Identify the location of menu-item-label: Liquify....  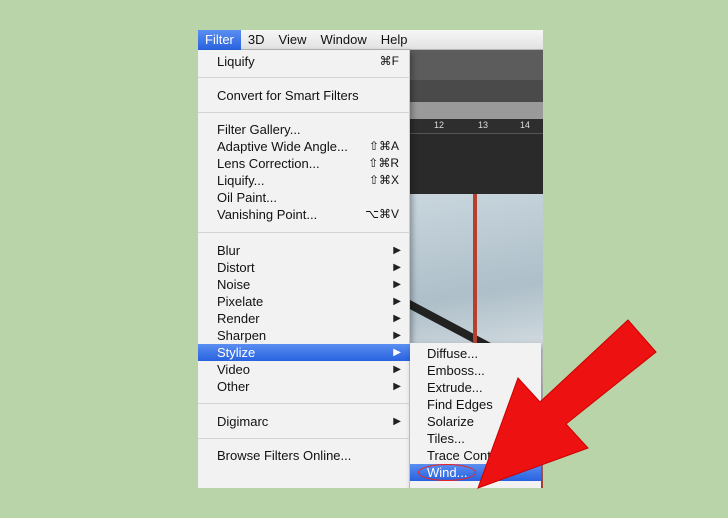
(241, 180).